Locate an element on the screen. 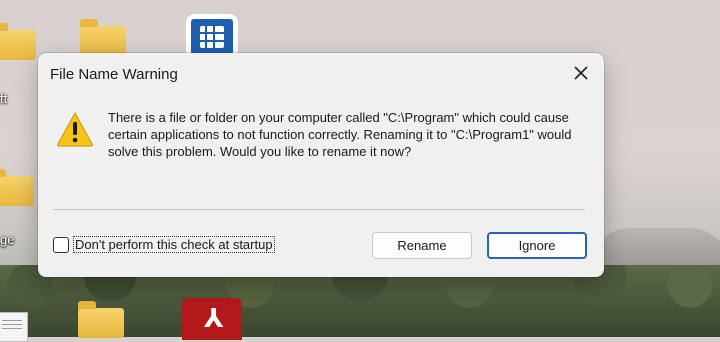  grid-icon is located at coordinates (212, 37).